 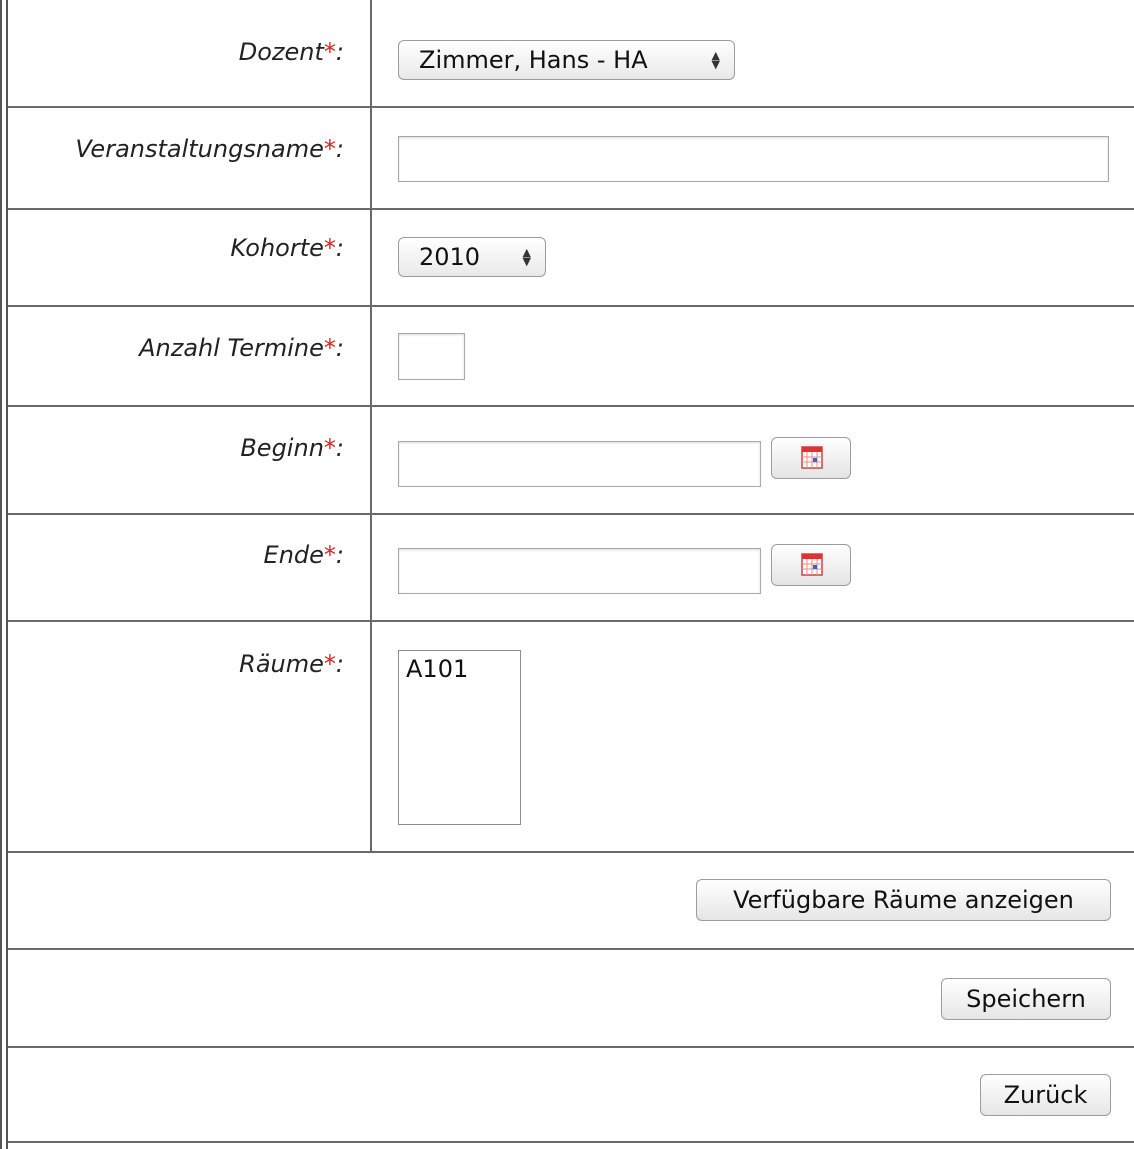 What do you see at coordinates (287, 248) in the screenshot?
I see `kohorte-label: Kohorte*:` at bounding box center [287, 248].